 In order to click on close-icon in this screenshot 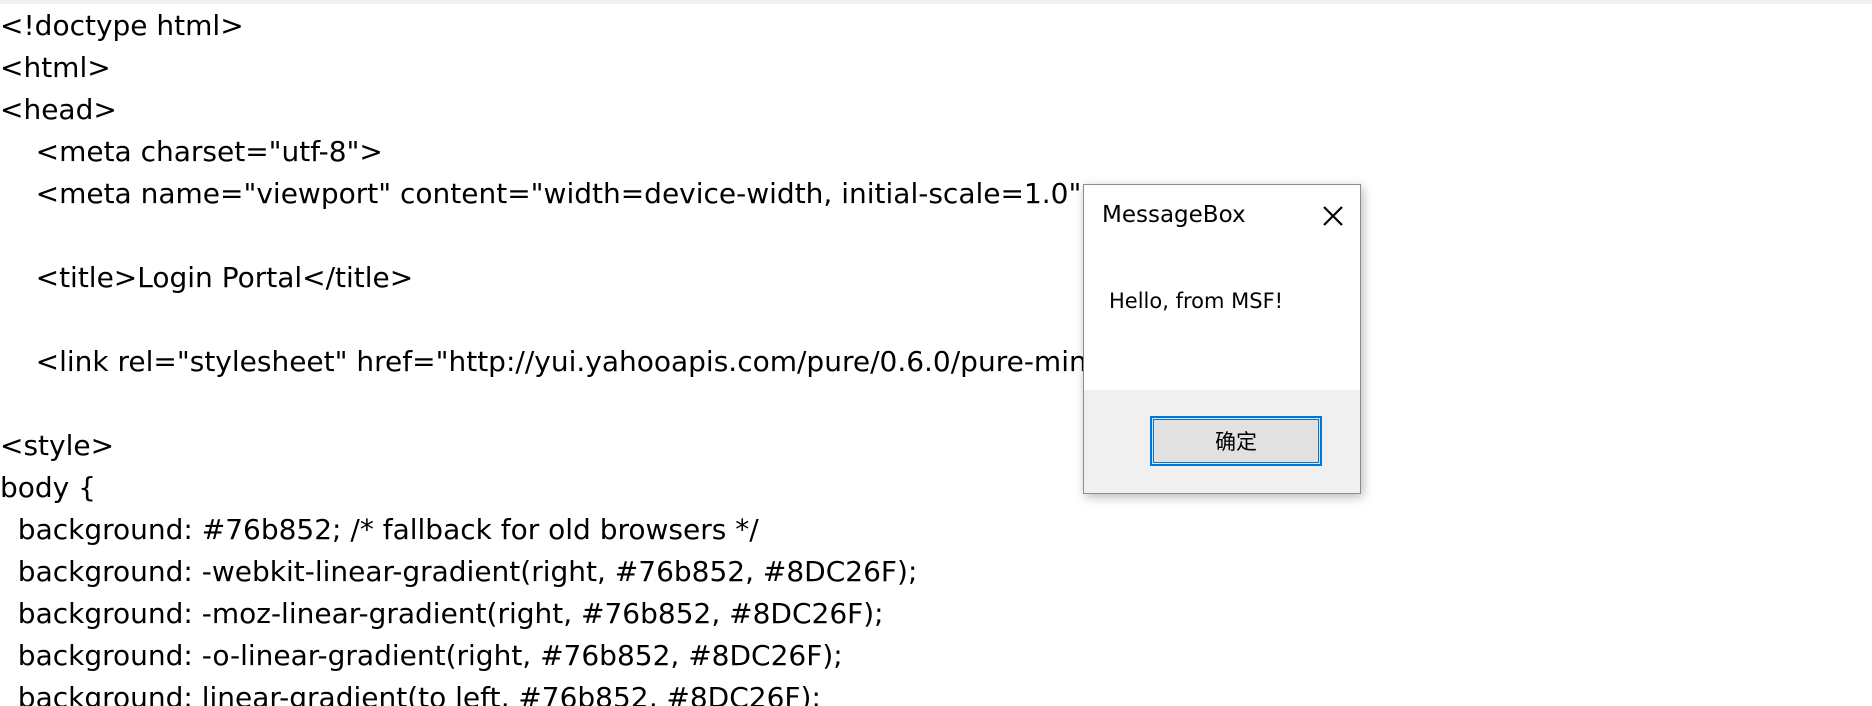, I will do `click(1333, 216)`.